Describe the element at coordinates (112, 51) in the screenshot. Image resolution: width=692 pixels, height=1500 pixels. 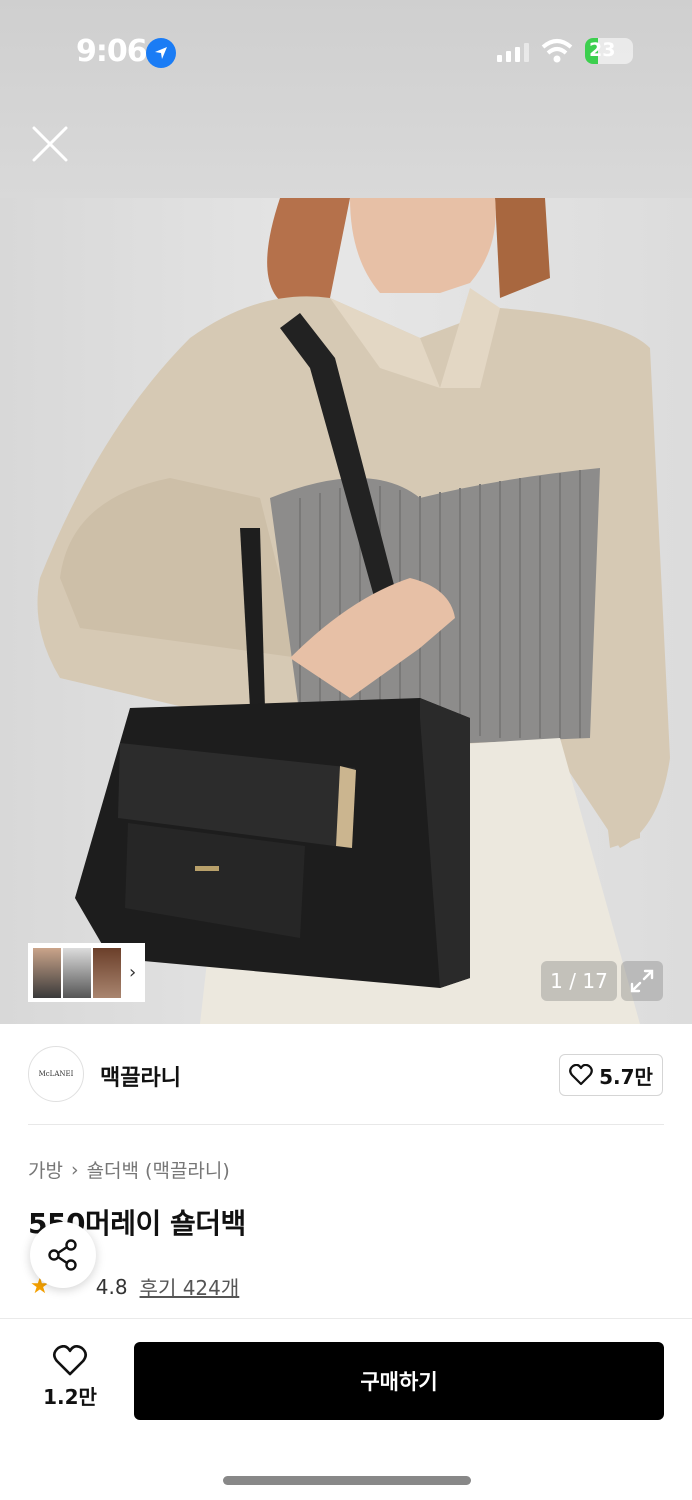
I see `status-time: 9:06` at that location.